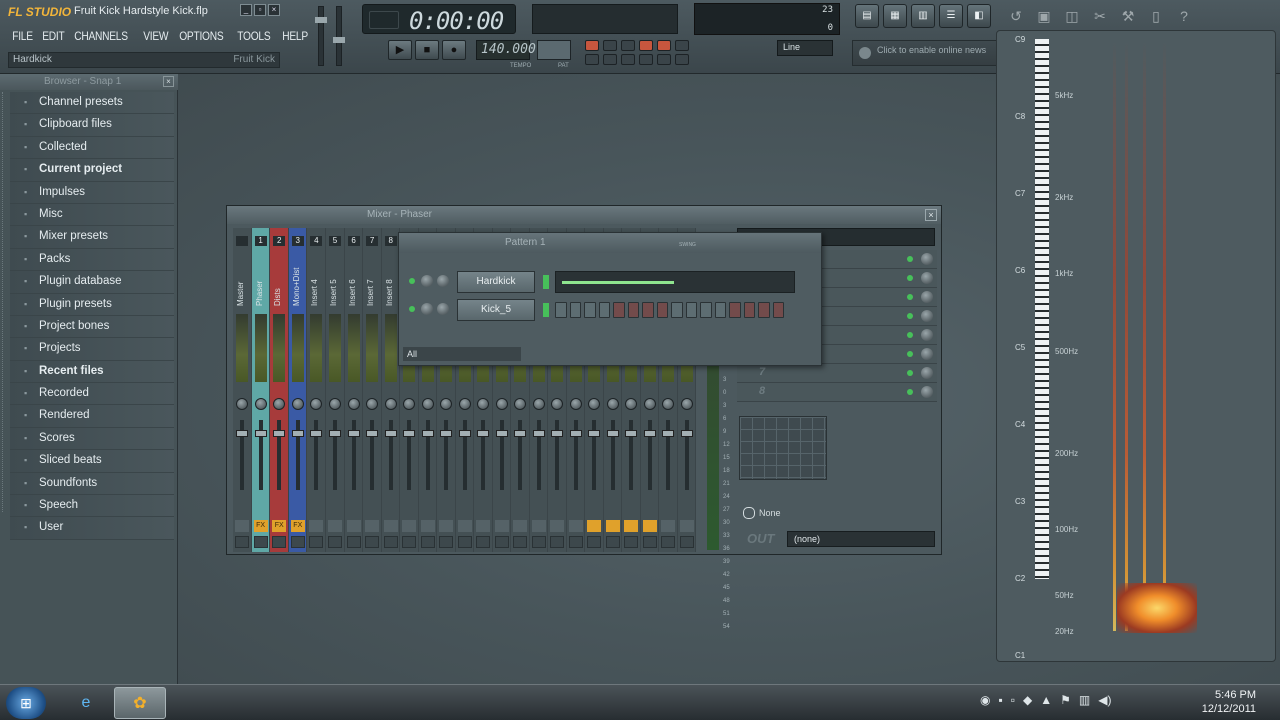 The width and height of the screenshot is (1280, 720). What do you see at coordinates (242, 390) in the screenshot?
I see `mixer-track: Master` at bounding box center [242, 390].